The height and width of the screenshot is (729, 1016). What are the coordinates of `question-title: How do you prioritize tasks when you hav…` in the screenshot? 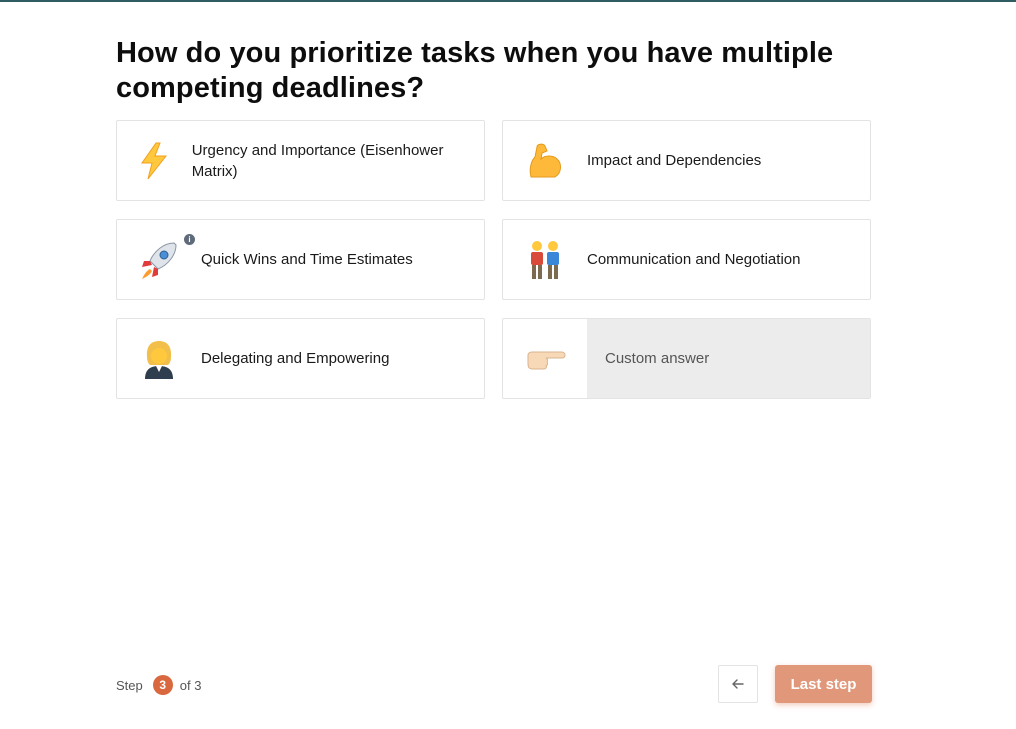 It's located at (475, 70).